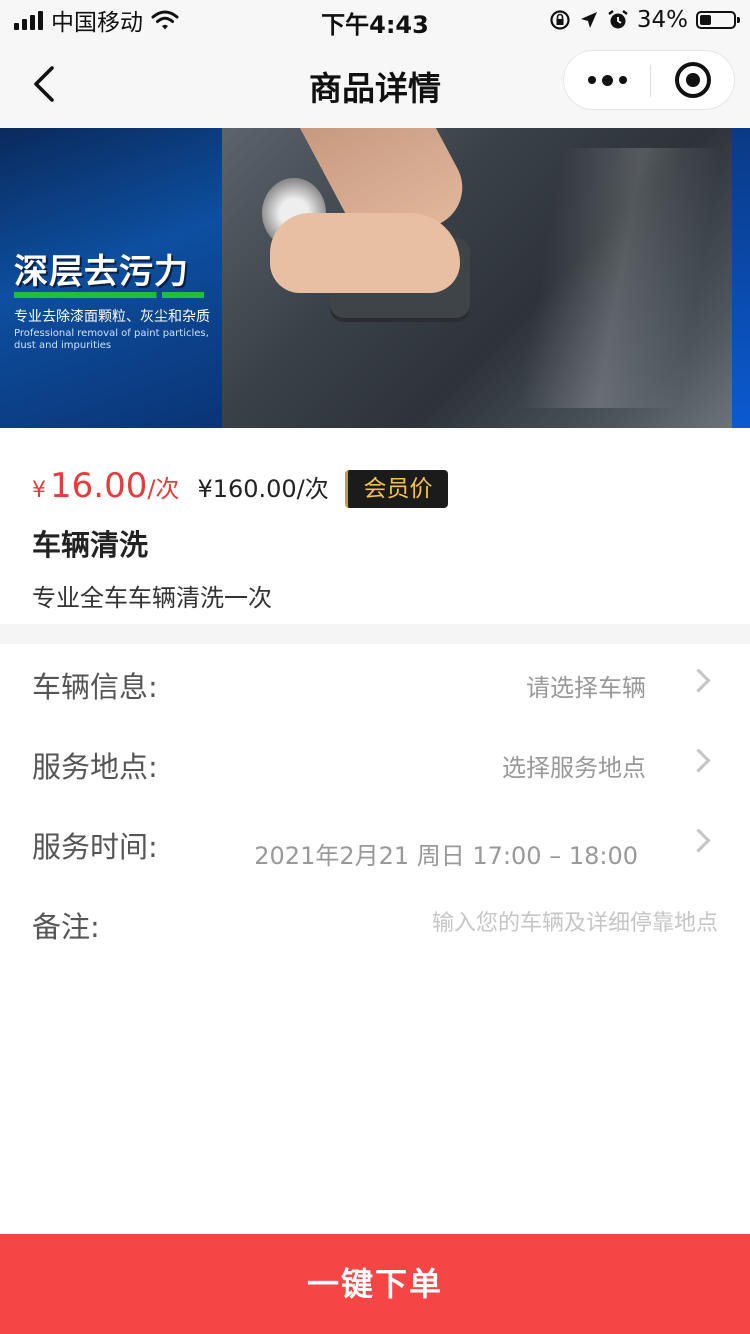 The width and height of the screenshot is (750, 1334). Describe the element at coordinates (396, 489) in the screenshot. I see `member-price-badge: 会员价` at that location.